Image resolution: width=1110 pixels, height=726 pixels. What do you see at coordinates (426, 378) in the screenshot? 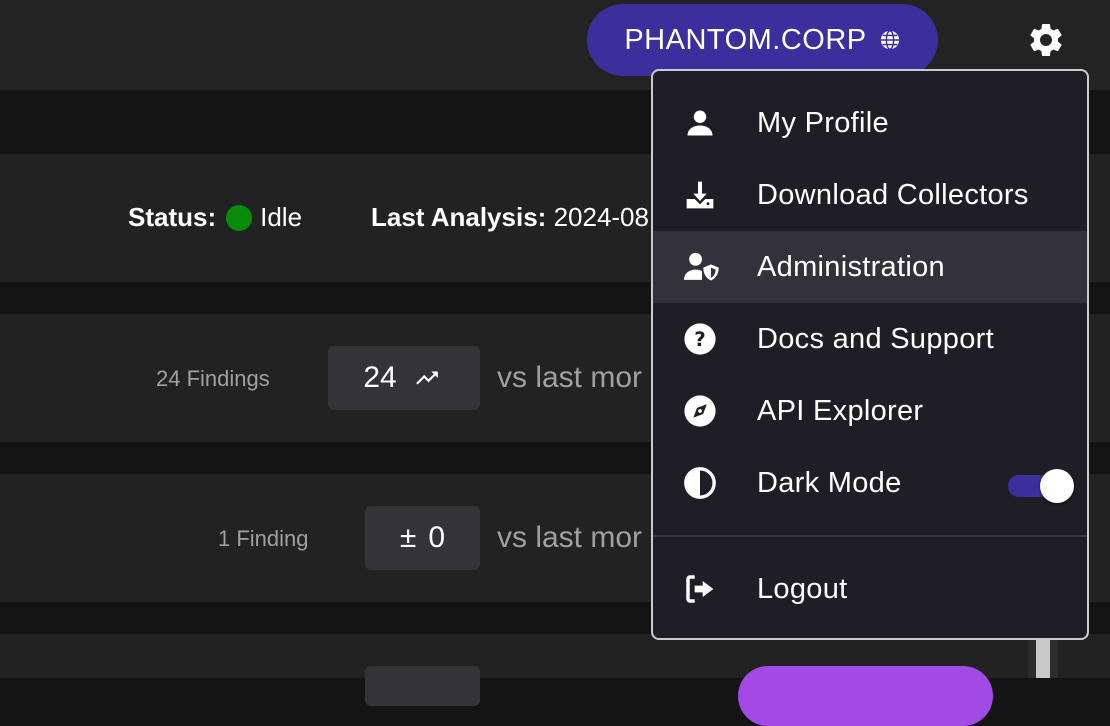
I see `trending-up-icon` at bounding box center [426, 378].